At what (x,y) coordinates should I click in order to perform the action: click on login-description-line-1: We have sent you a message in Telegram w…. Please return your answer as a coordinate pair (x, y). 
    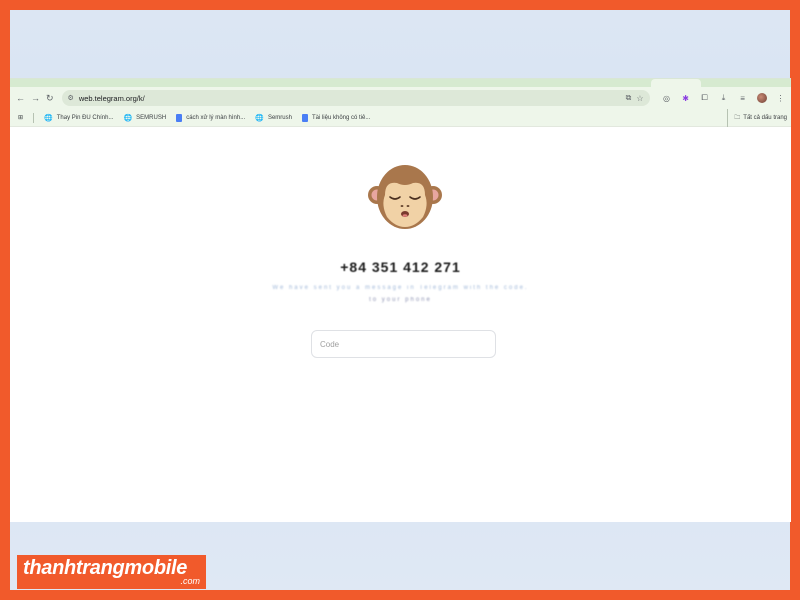
    Looking at the image, I should click on (400, 288).